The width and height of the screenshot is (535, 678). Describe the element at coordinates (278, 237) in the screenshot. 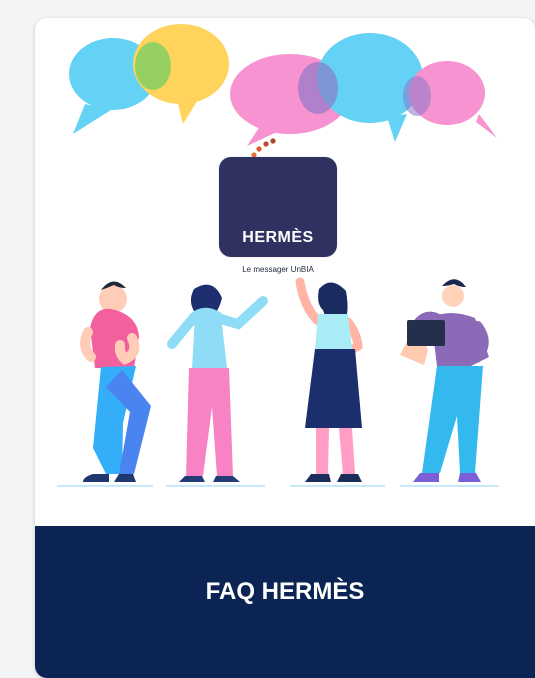

I see `logo-title: HERMÈS` at that location.